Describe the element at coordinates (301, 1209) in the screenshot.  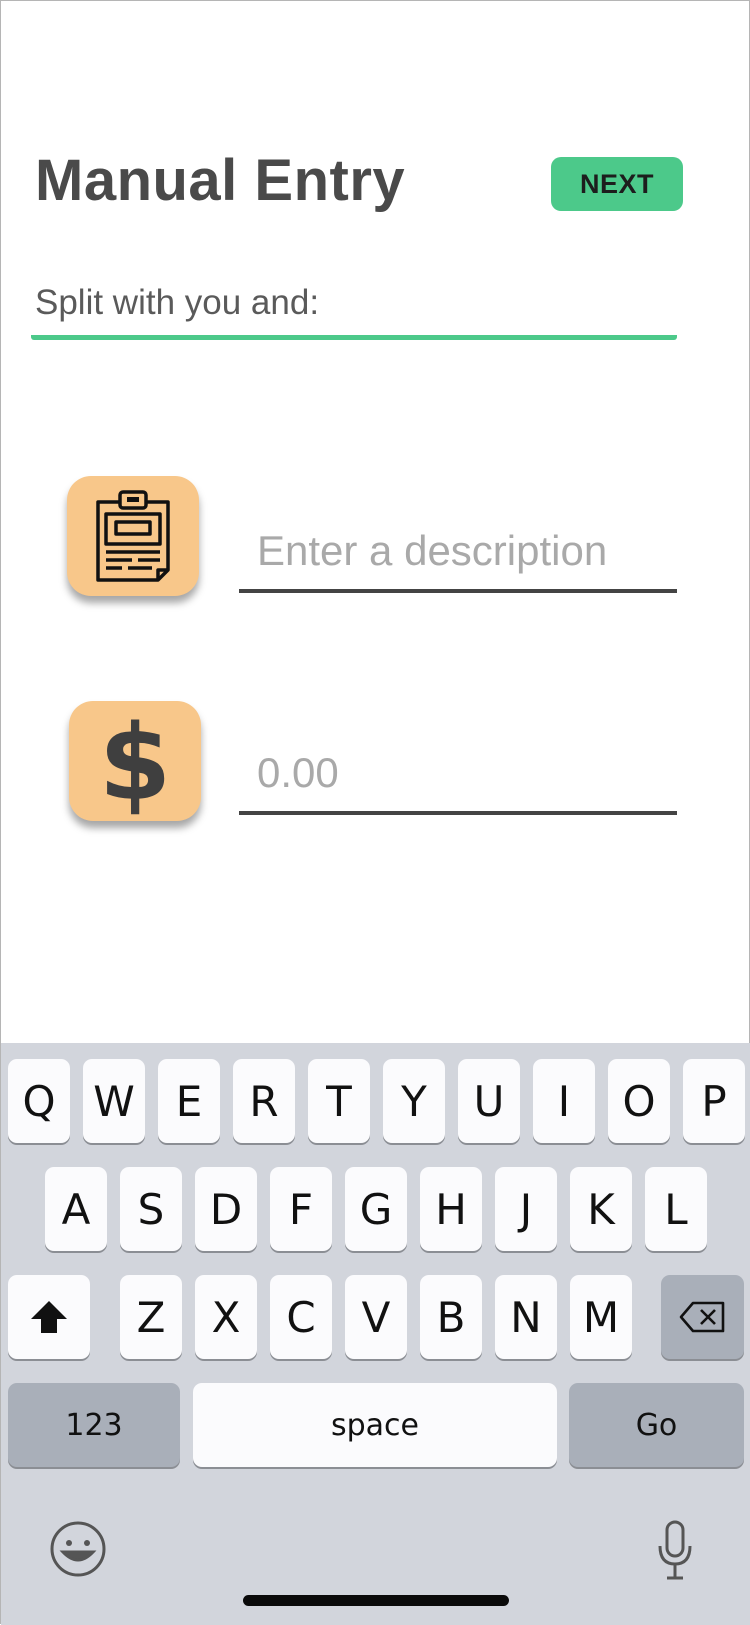
I see `key-f: F` at that location.